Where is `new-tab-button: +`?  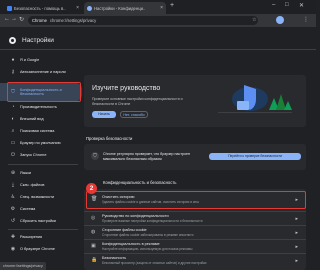 new-tab-button: + is located at coordinates (172, 5).